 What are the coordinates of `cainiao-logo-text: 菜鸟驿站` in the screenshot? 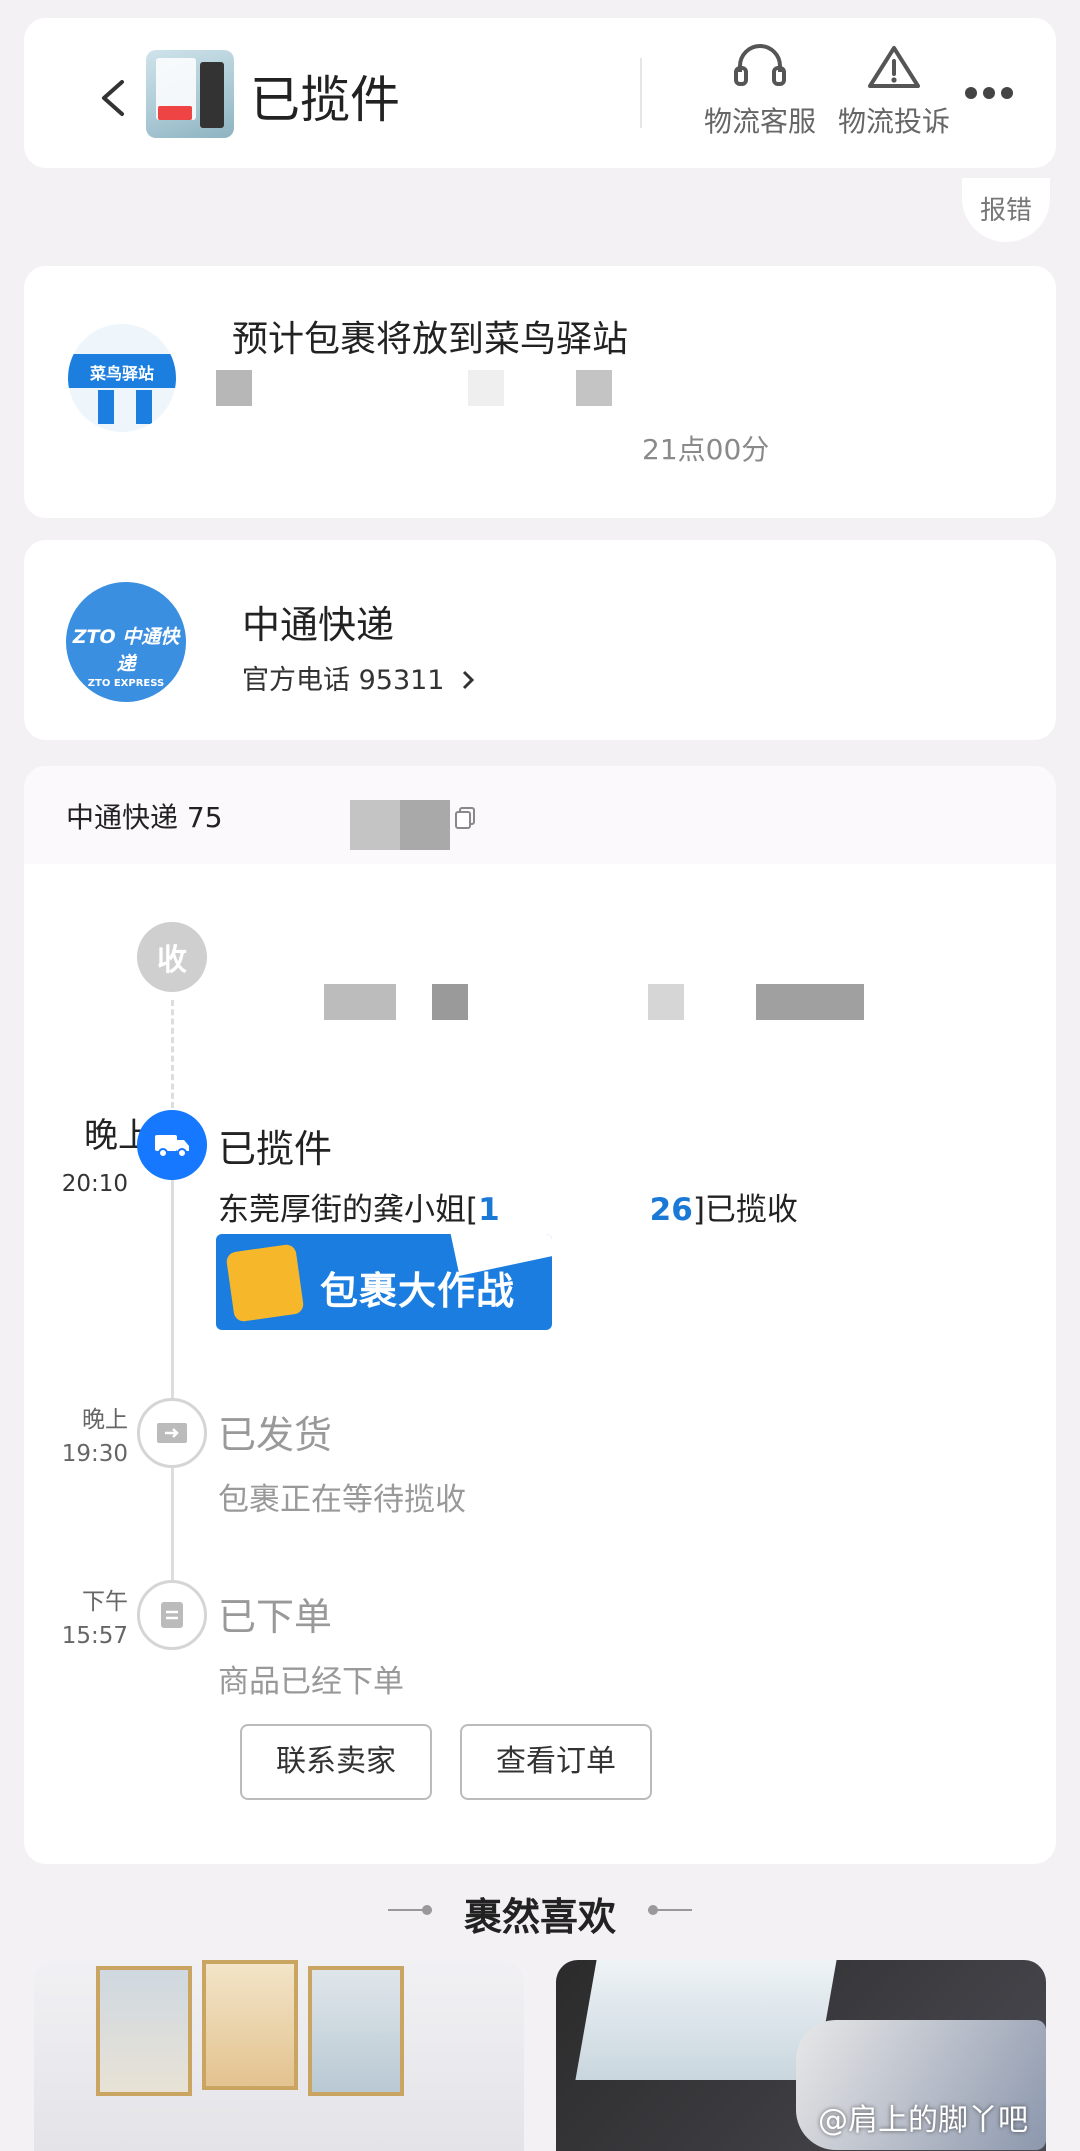 It's located at (122, 373).